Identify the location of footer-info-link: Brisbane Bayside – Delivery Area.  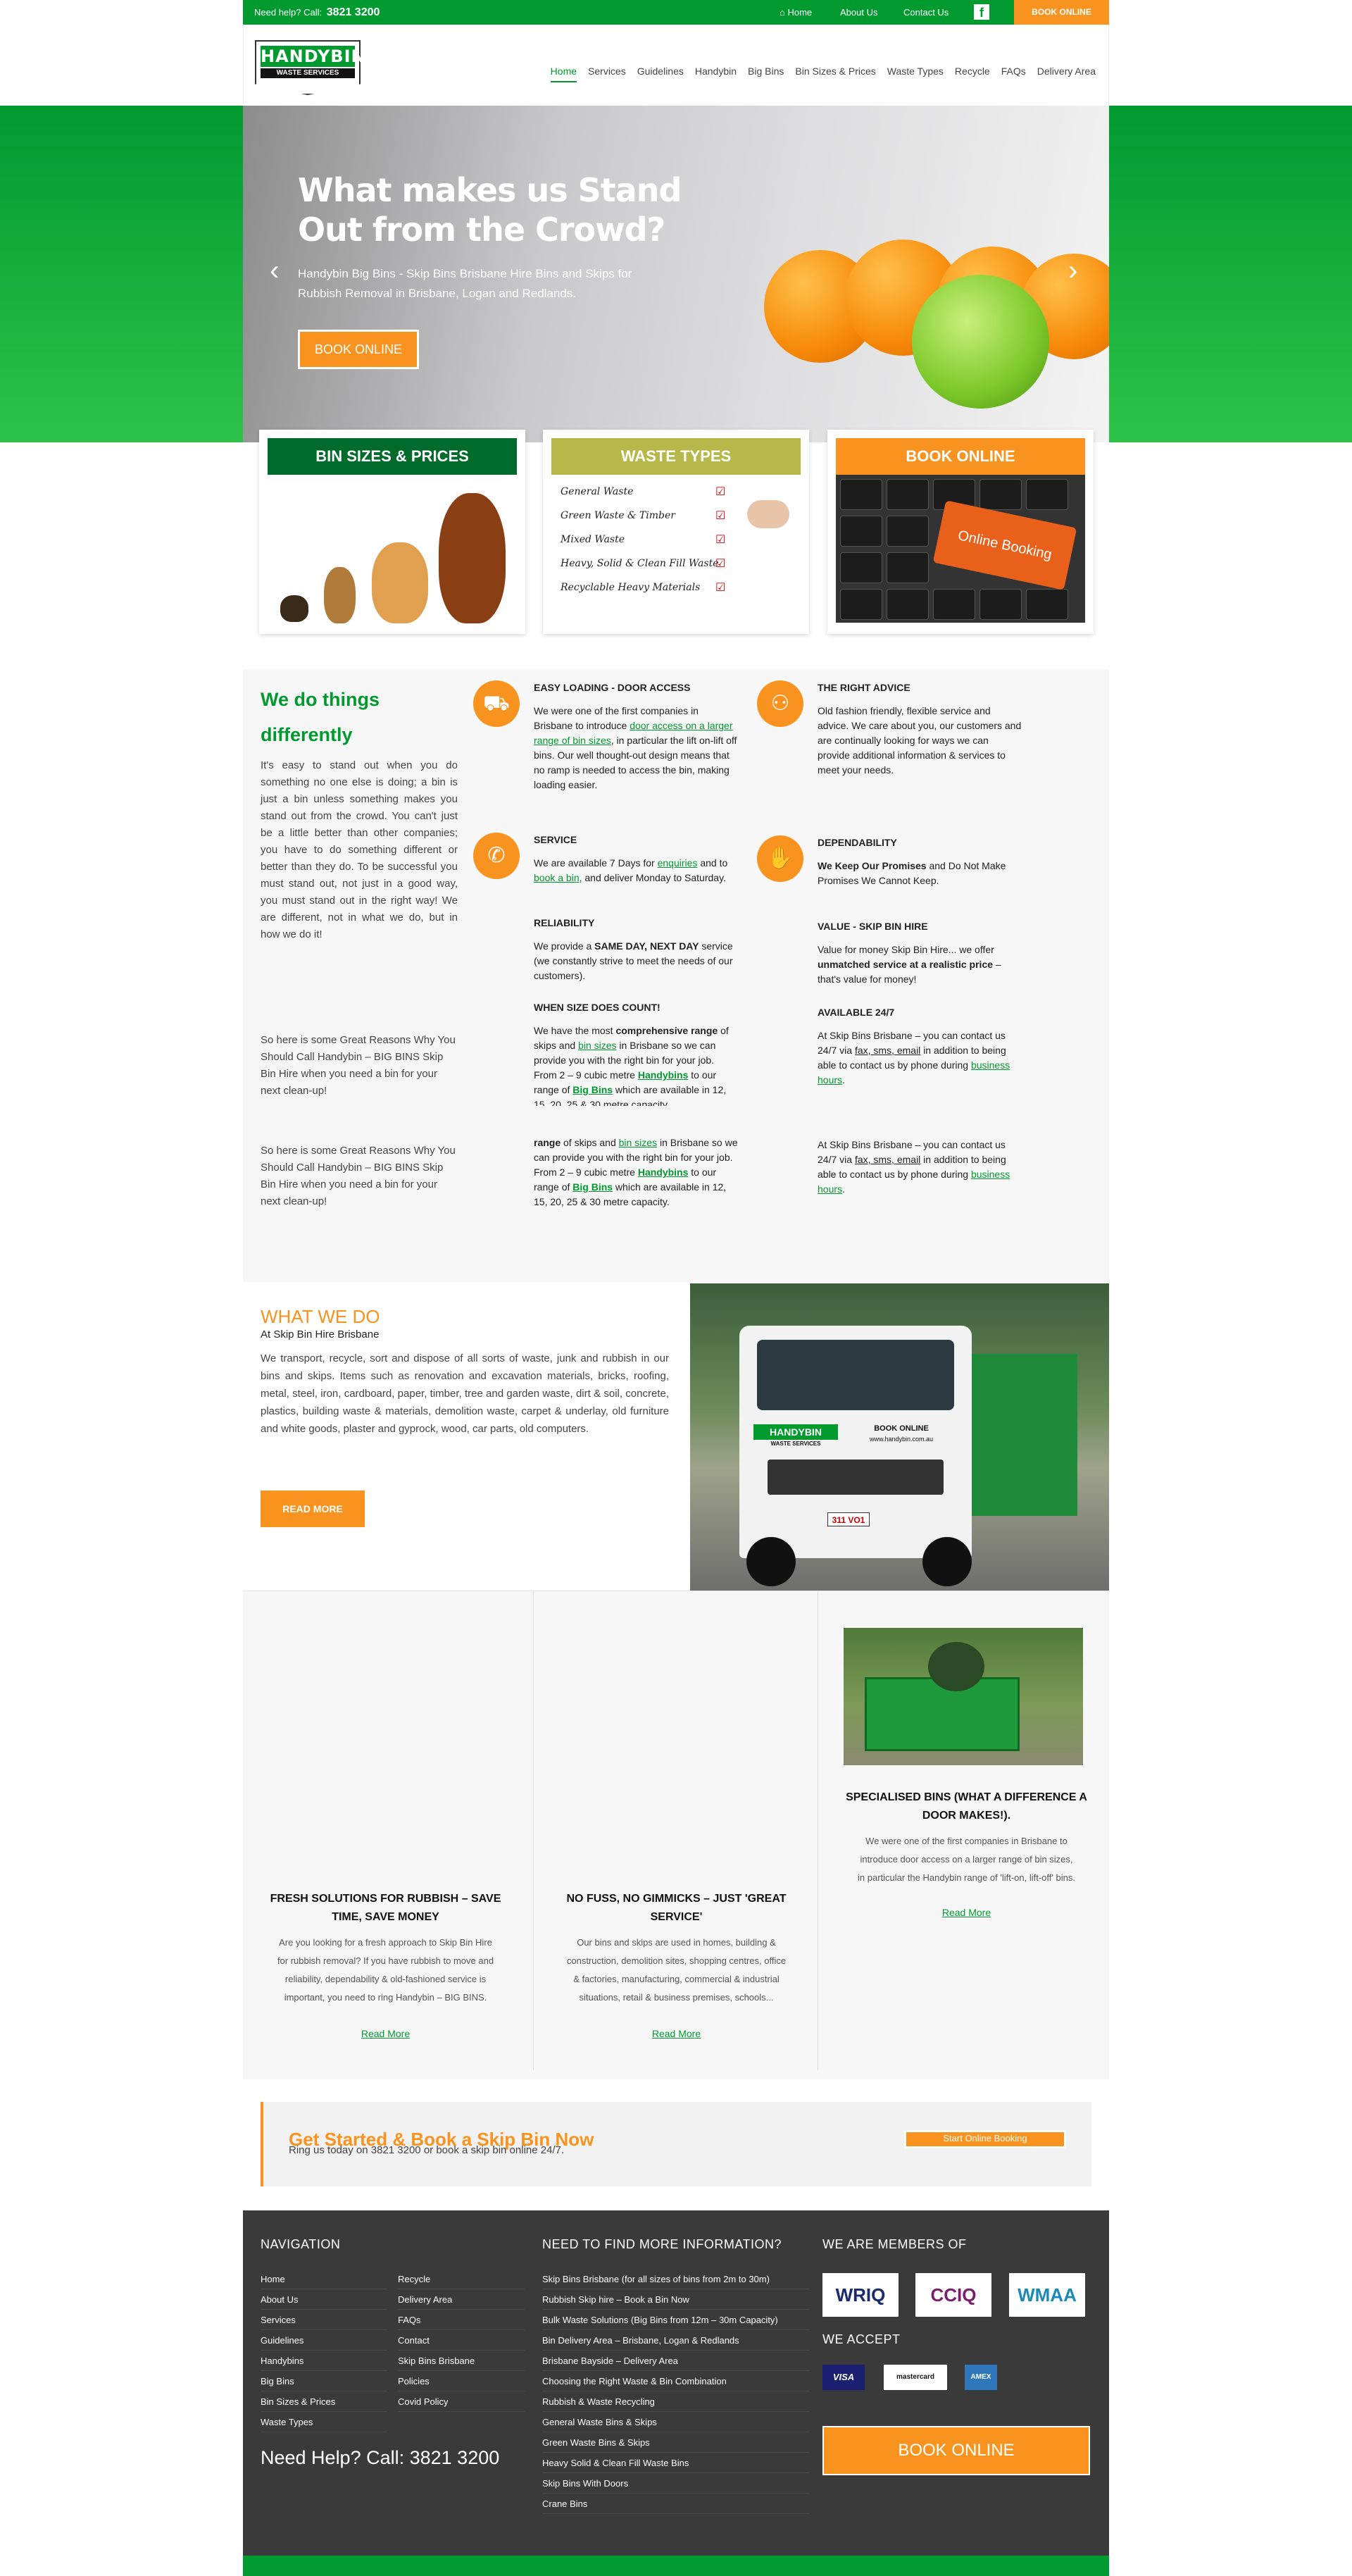
(676, 2361).